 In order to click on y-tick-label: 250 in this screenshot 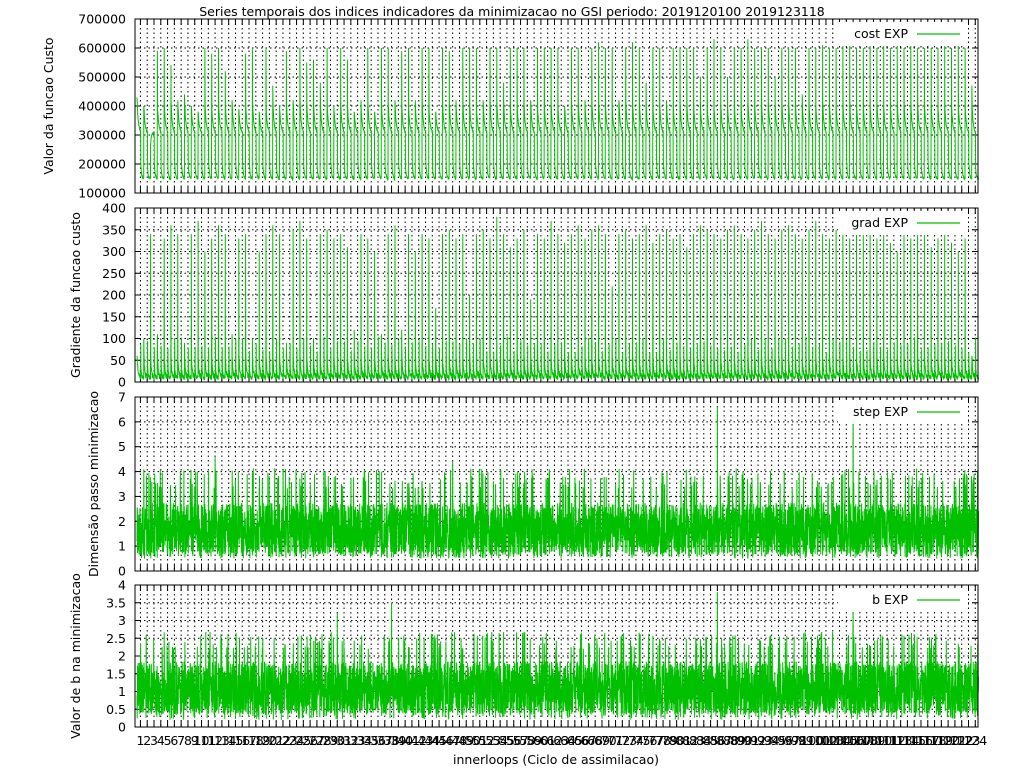, I will do `click(114, 273)`.